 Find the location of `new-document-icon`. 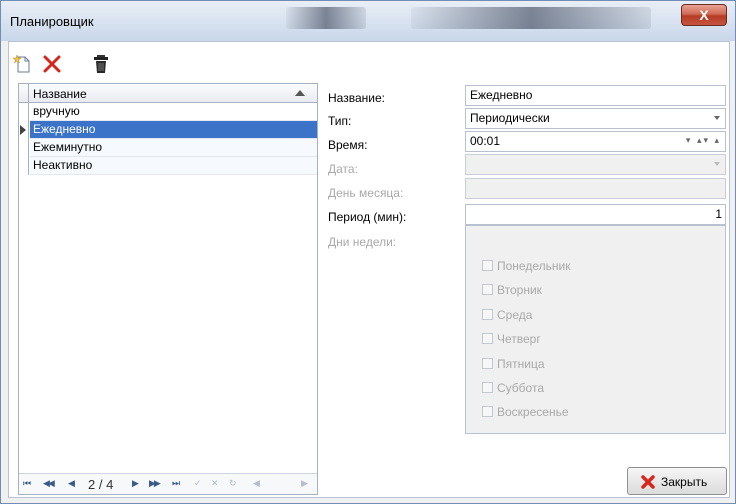

new-document-icon is located at coordinates (21, 63).